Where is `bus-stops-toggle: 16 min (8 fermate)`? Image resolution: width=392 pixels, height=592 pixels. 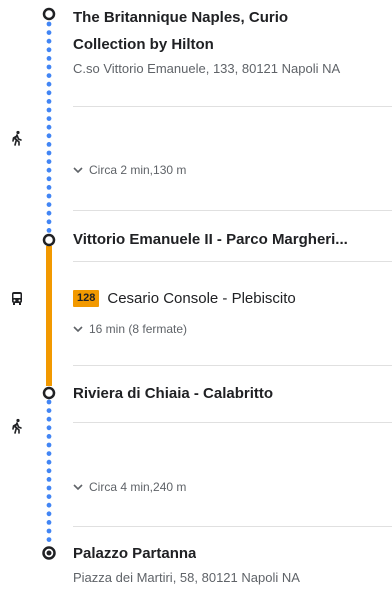 bus-stops-toggle: 16 min (8 fermate) is located at coordinates (130, 329).